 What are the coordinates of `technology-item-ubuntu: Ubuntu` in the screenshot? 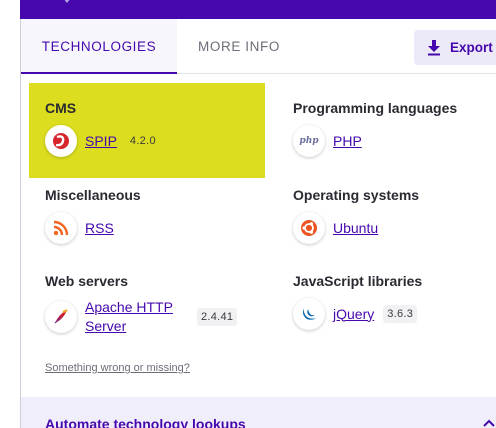 It's located at (335, 228).